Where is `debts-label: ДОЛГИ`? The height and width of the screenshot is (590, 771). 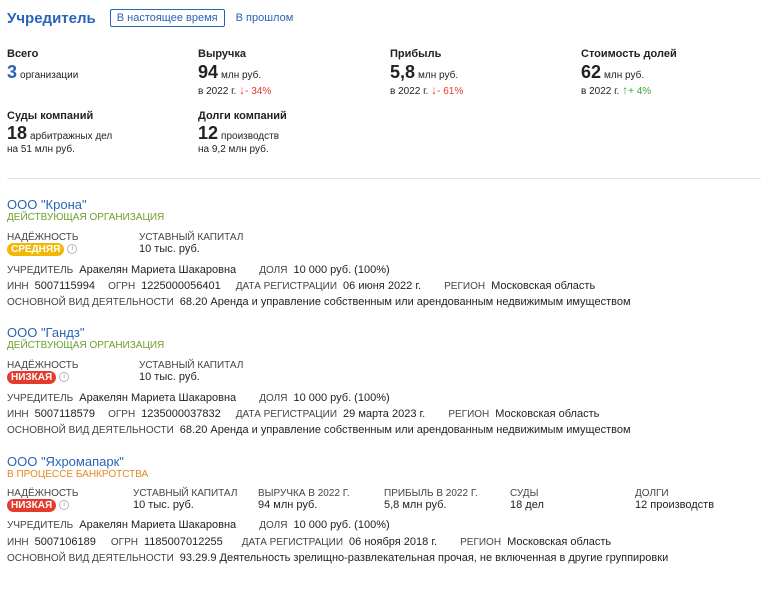
debts-label: ДОЛГИ is located at coordinates (652, 493).